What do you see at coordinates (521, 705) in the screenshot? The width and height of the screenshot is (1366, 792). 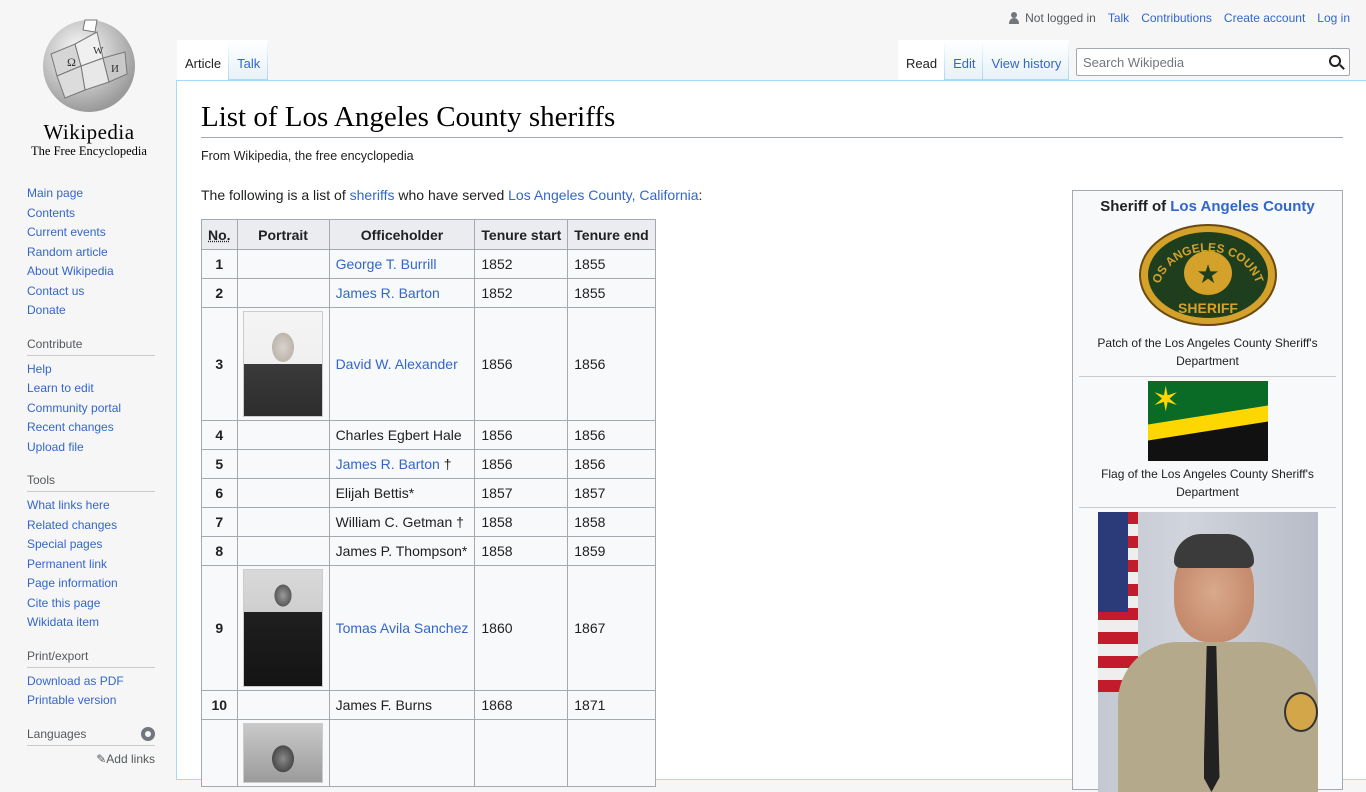 I see `cell-tenure-start: 1868` at bounding box center [521, 705].